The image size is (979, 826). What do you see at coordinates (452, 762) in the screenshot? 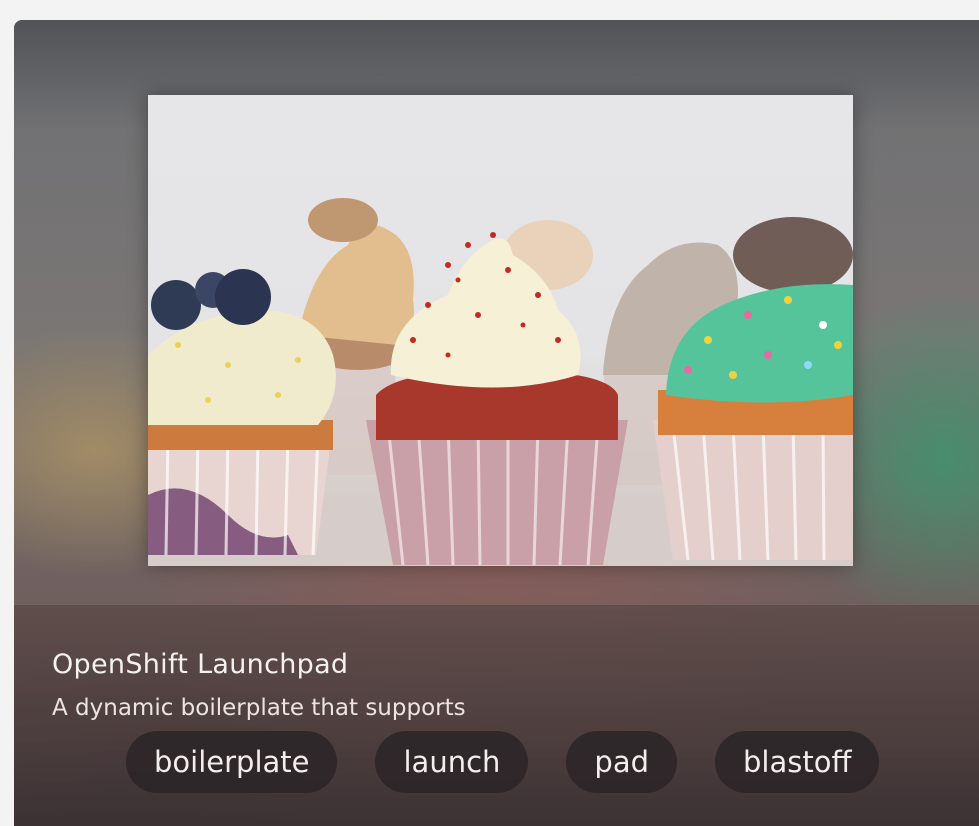
I see `tag-launch: launch` at bounding box center [452, 762].